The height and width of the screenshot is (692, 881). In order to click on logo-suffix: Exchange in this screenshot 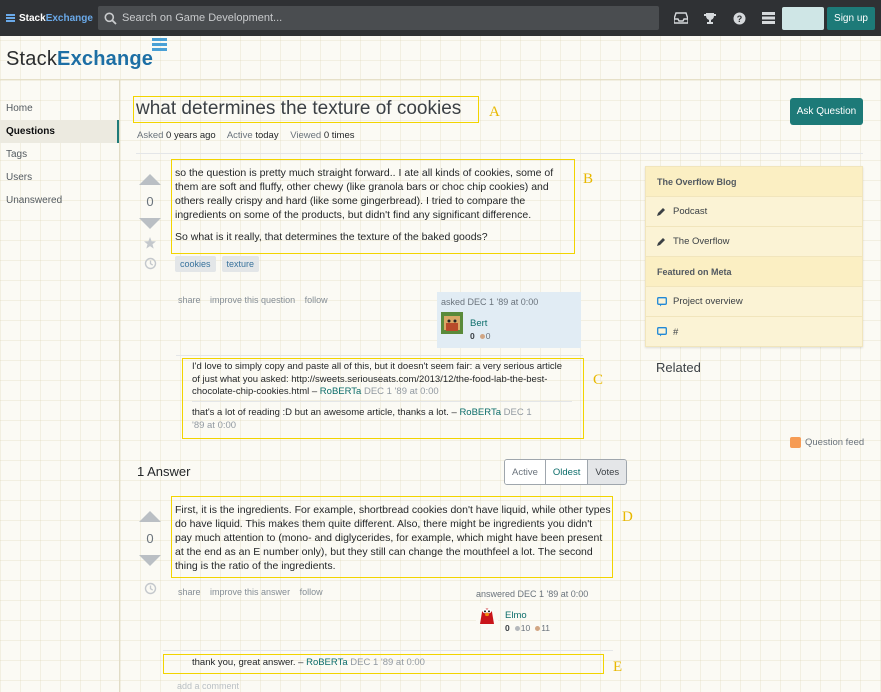, I will do `click(105, 59)`.